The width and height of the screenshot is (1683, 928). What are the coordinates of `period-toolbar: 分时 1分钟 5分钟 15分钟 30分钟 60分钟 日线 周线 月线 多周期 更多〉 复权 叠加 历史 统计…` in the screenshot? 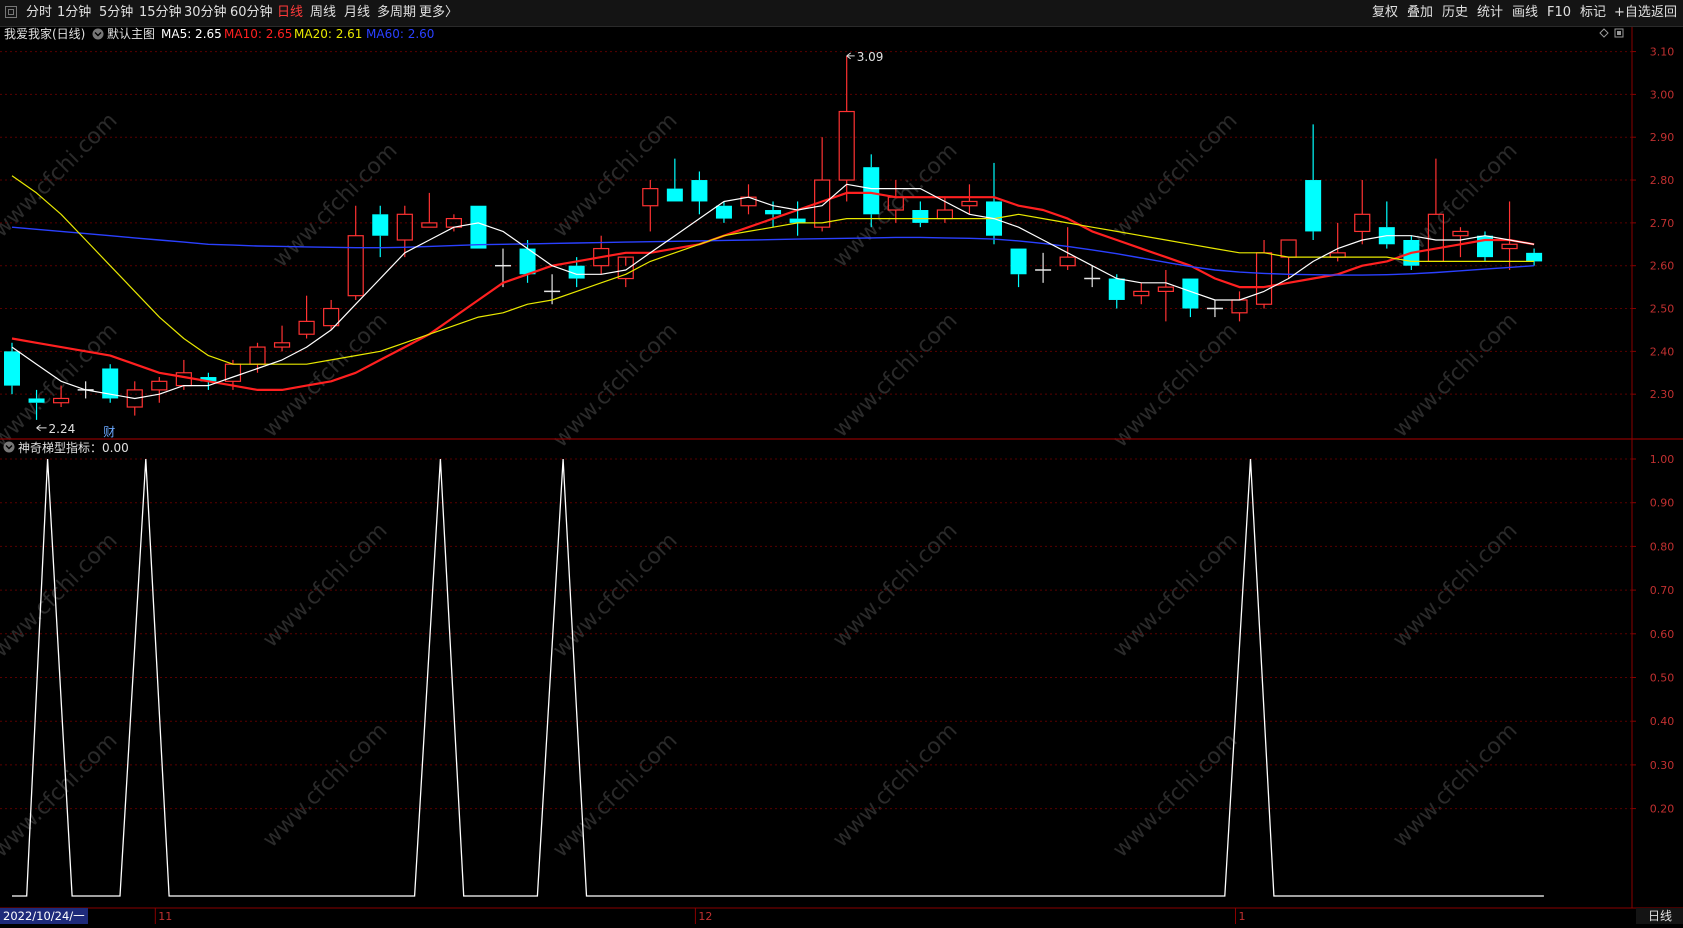 It's located at (841, 13).